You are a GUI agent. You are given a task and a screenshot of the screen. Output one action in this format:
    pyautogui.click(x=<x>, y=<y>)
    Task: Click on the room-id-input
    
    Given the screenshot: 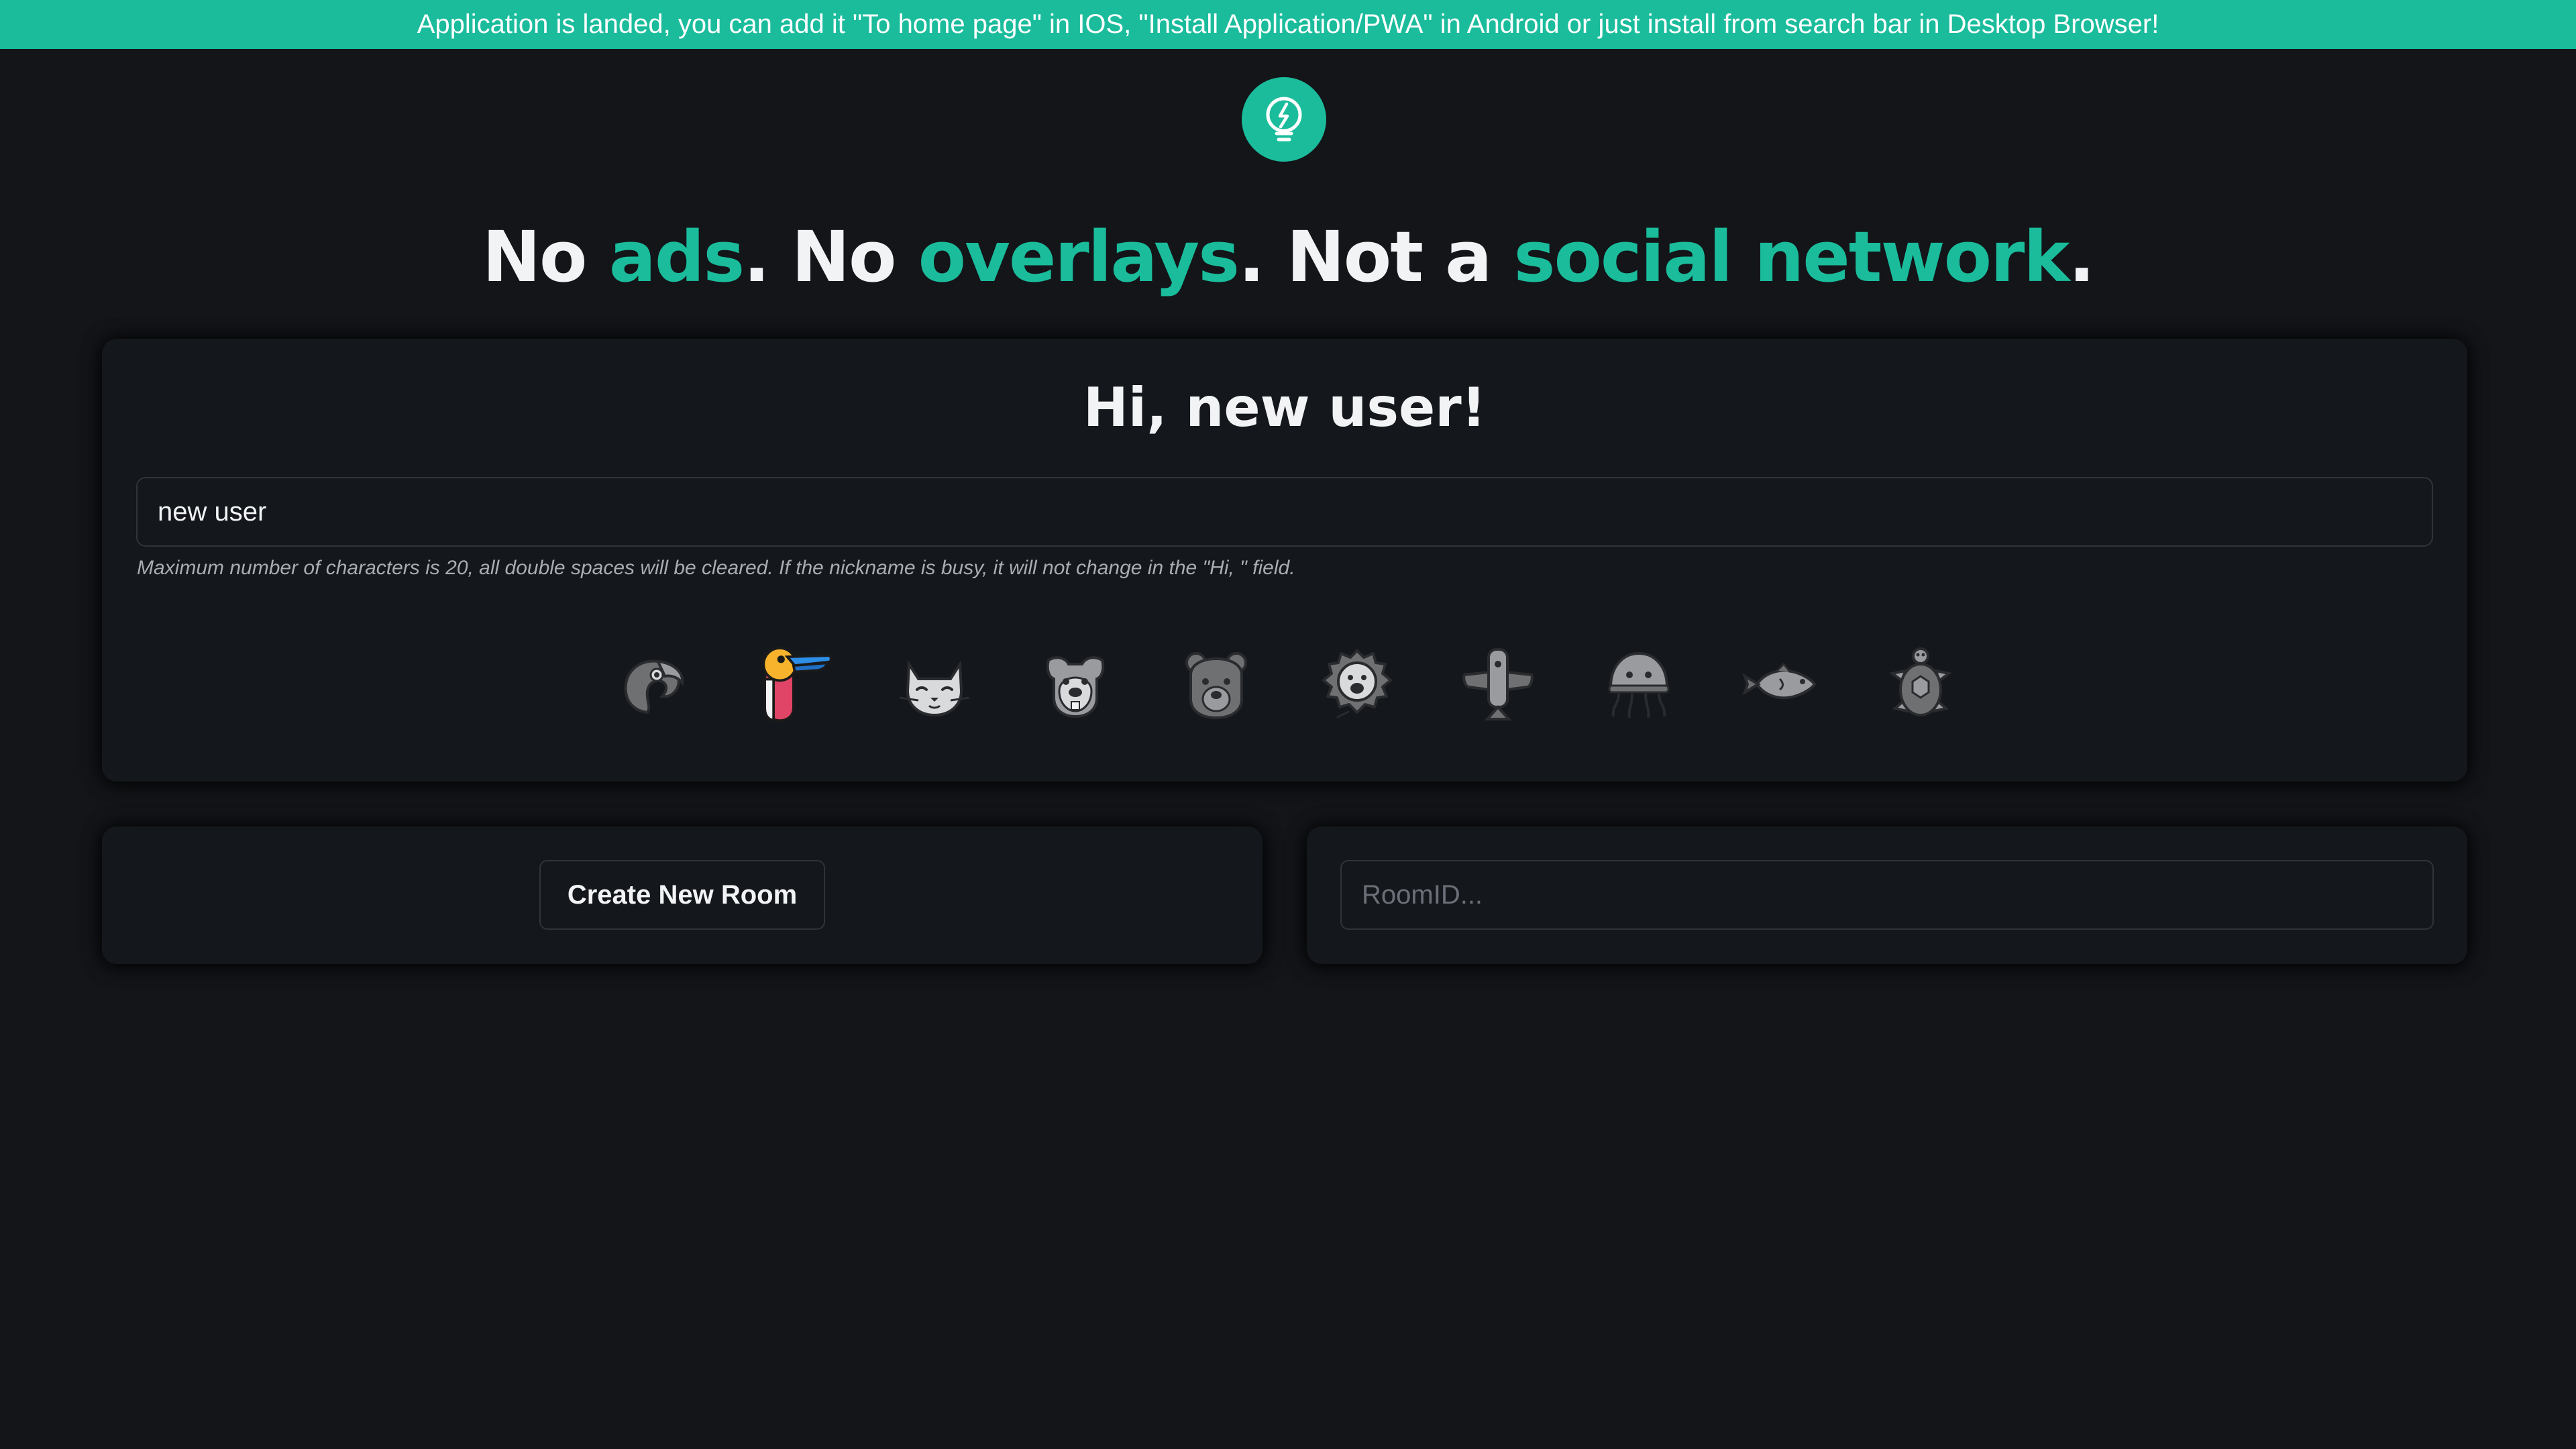 What is the action you would take?
    pyautogui.click(x=1887, y=895)
    